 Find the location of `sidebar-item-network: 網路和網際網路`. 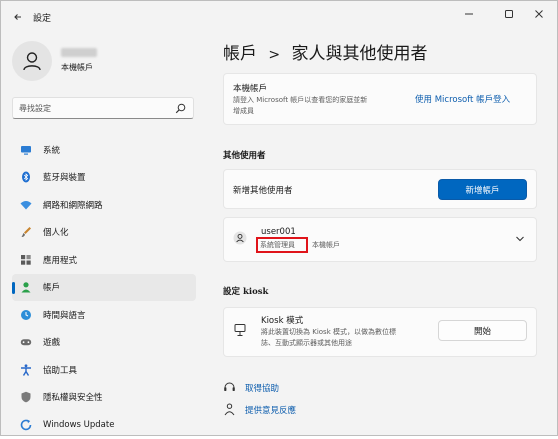

sidebar-item-network: 網路和網際網路 is located at coordinates (104, 205).